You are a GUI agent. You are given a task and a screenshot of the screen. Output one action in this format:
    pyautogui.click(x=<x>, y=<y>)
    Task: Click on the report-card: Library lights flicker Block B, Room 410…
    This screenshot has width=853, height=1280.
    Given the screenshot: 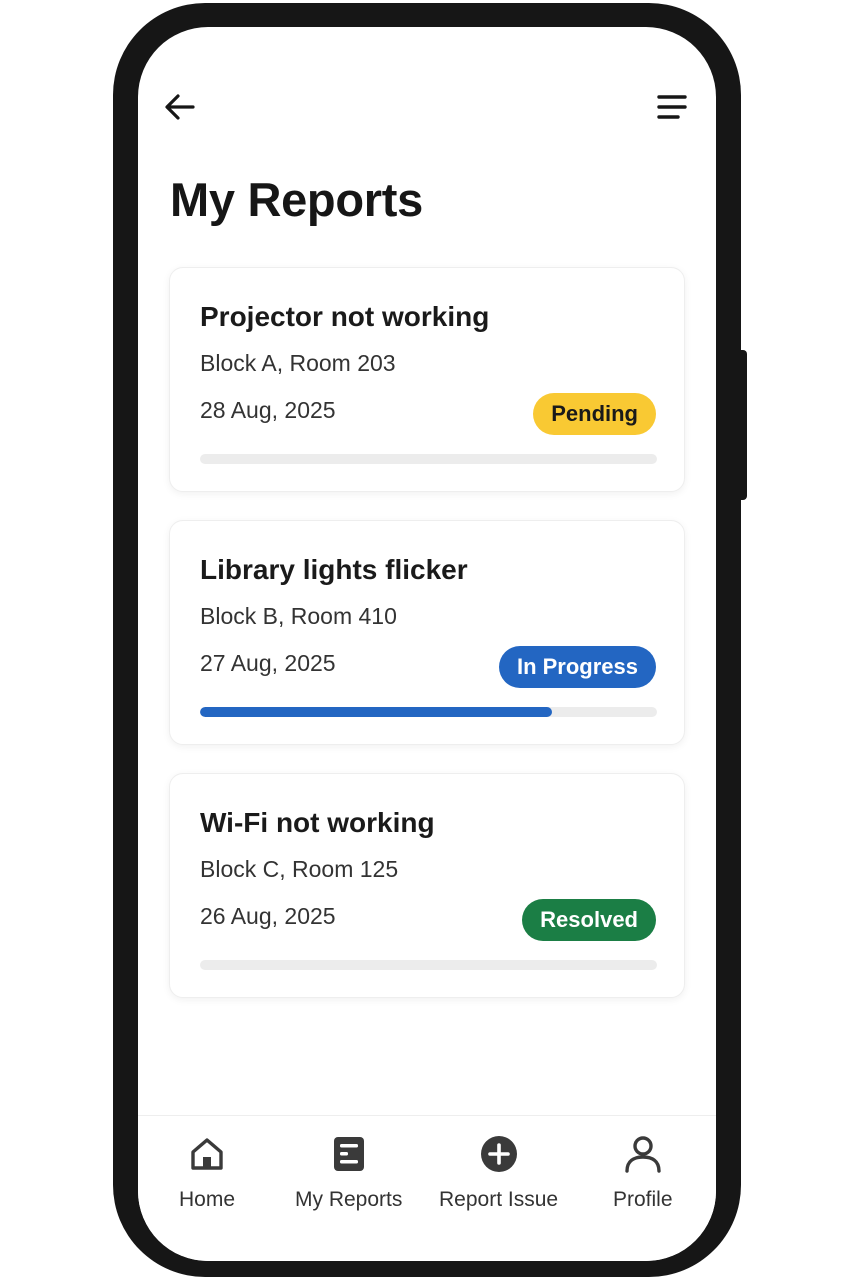 What is the action you would take?
    pyautogui.click(x=427, y=632)
    